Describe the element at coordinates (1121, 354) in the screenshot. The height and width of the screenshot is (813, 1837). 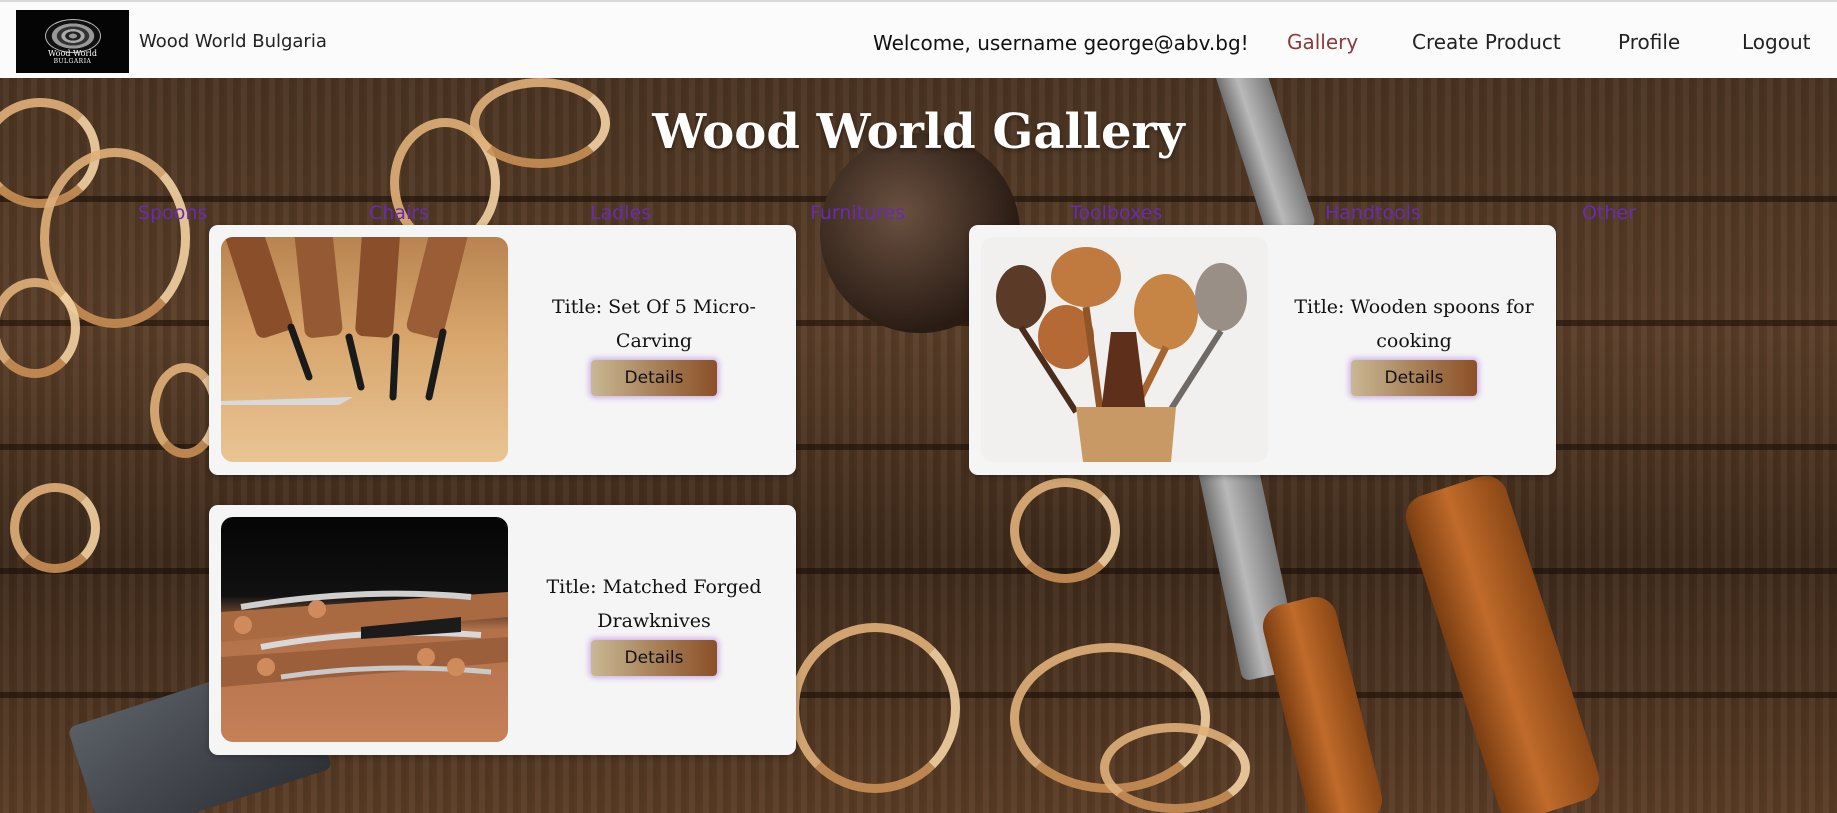
I see `wooden-spoons-illustration` at that location.